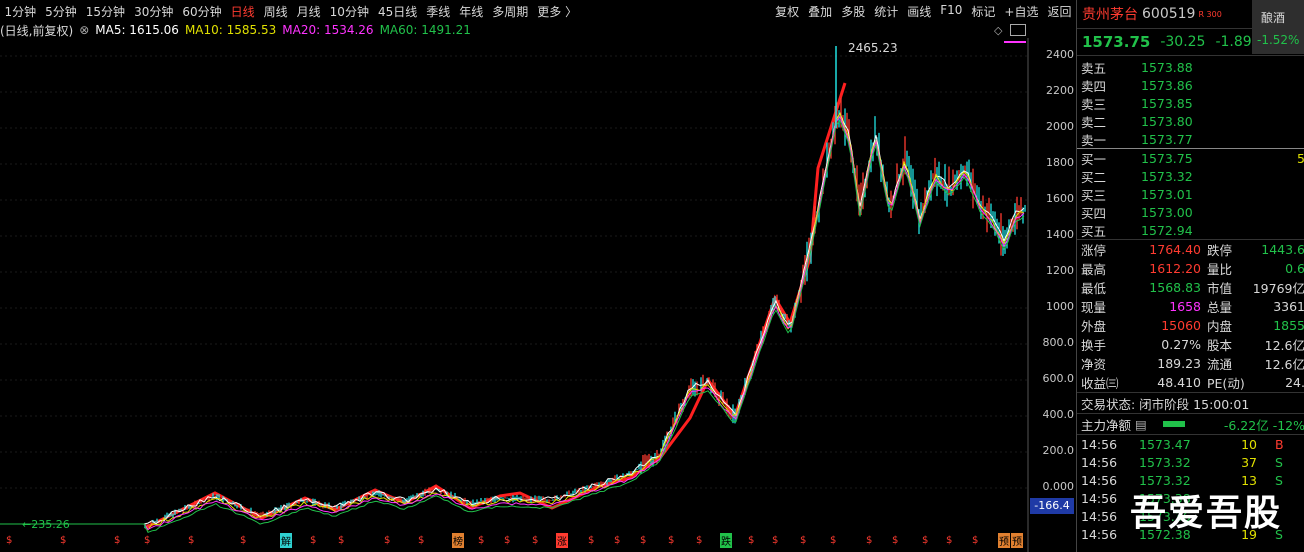  Describe the element at coordinates (919, 11) in the screenshot. I see `tool-button: 画线` at that location.